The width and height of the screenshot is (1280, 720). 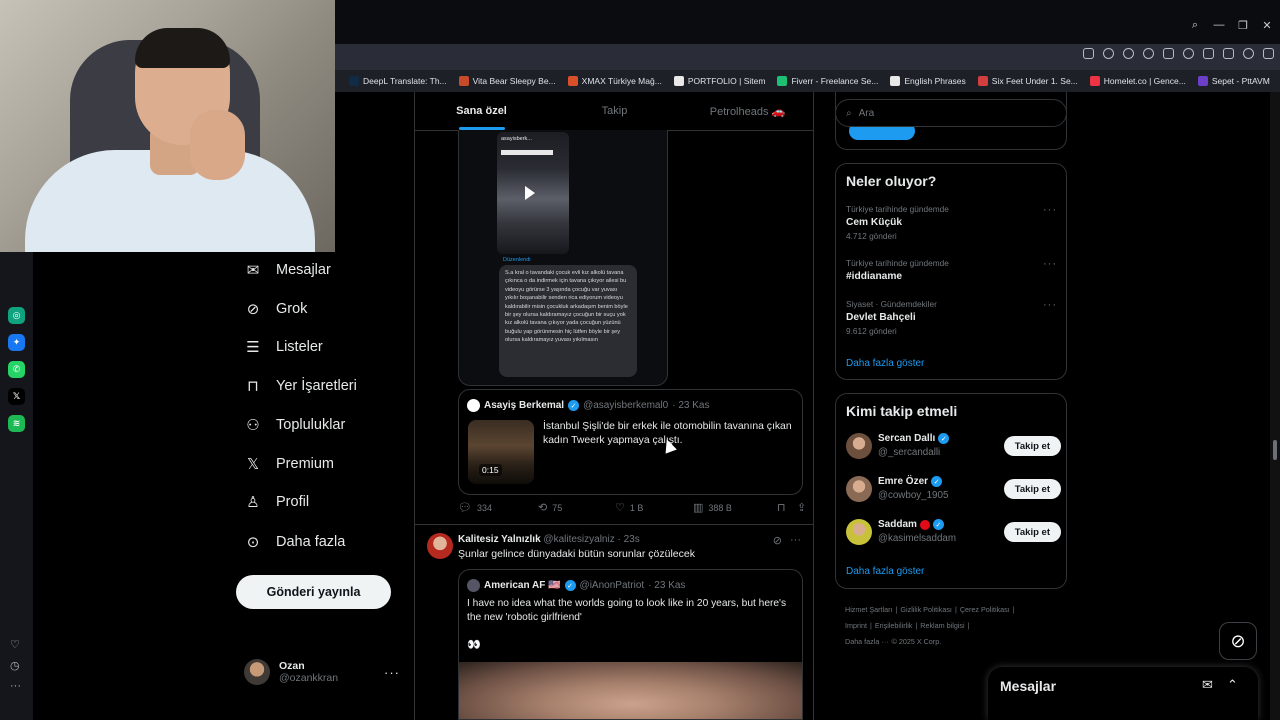 What do you see at coordinates (1207, 685) in the screenshot?
I see `new-message-icon: ✉` at bounding box center [1207, 685].